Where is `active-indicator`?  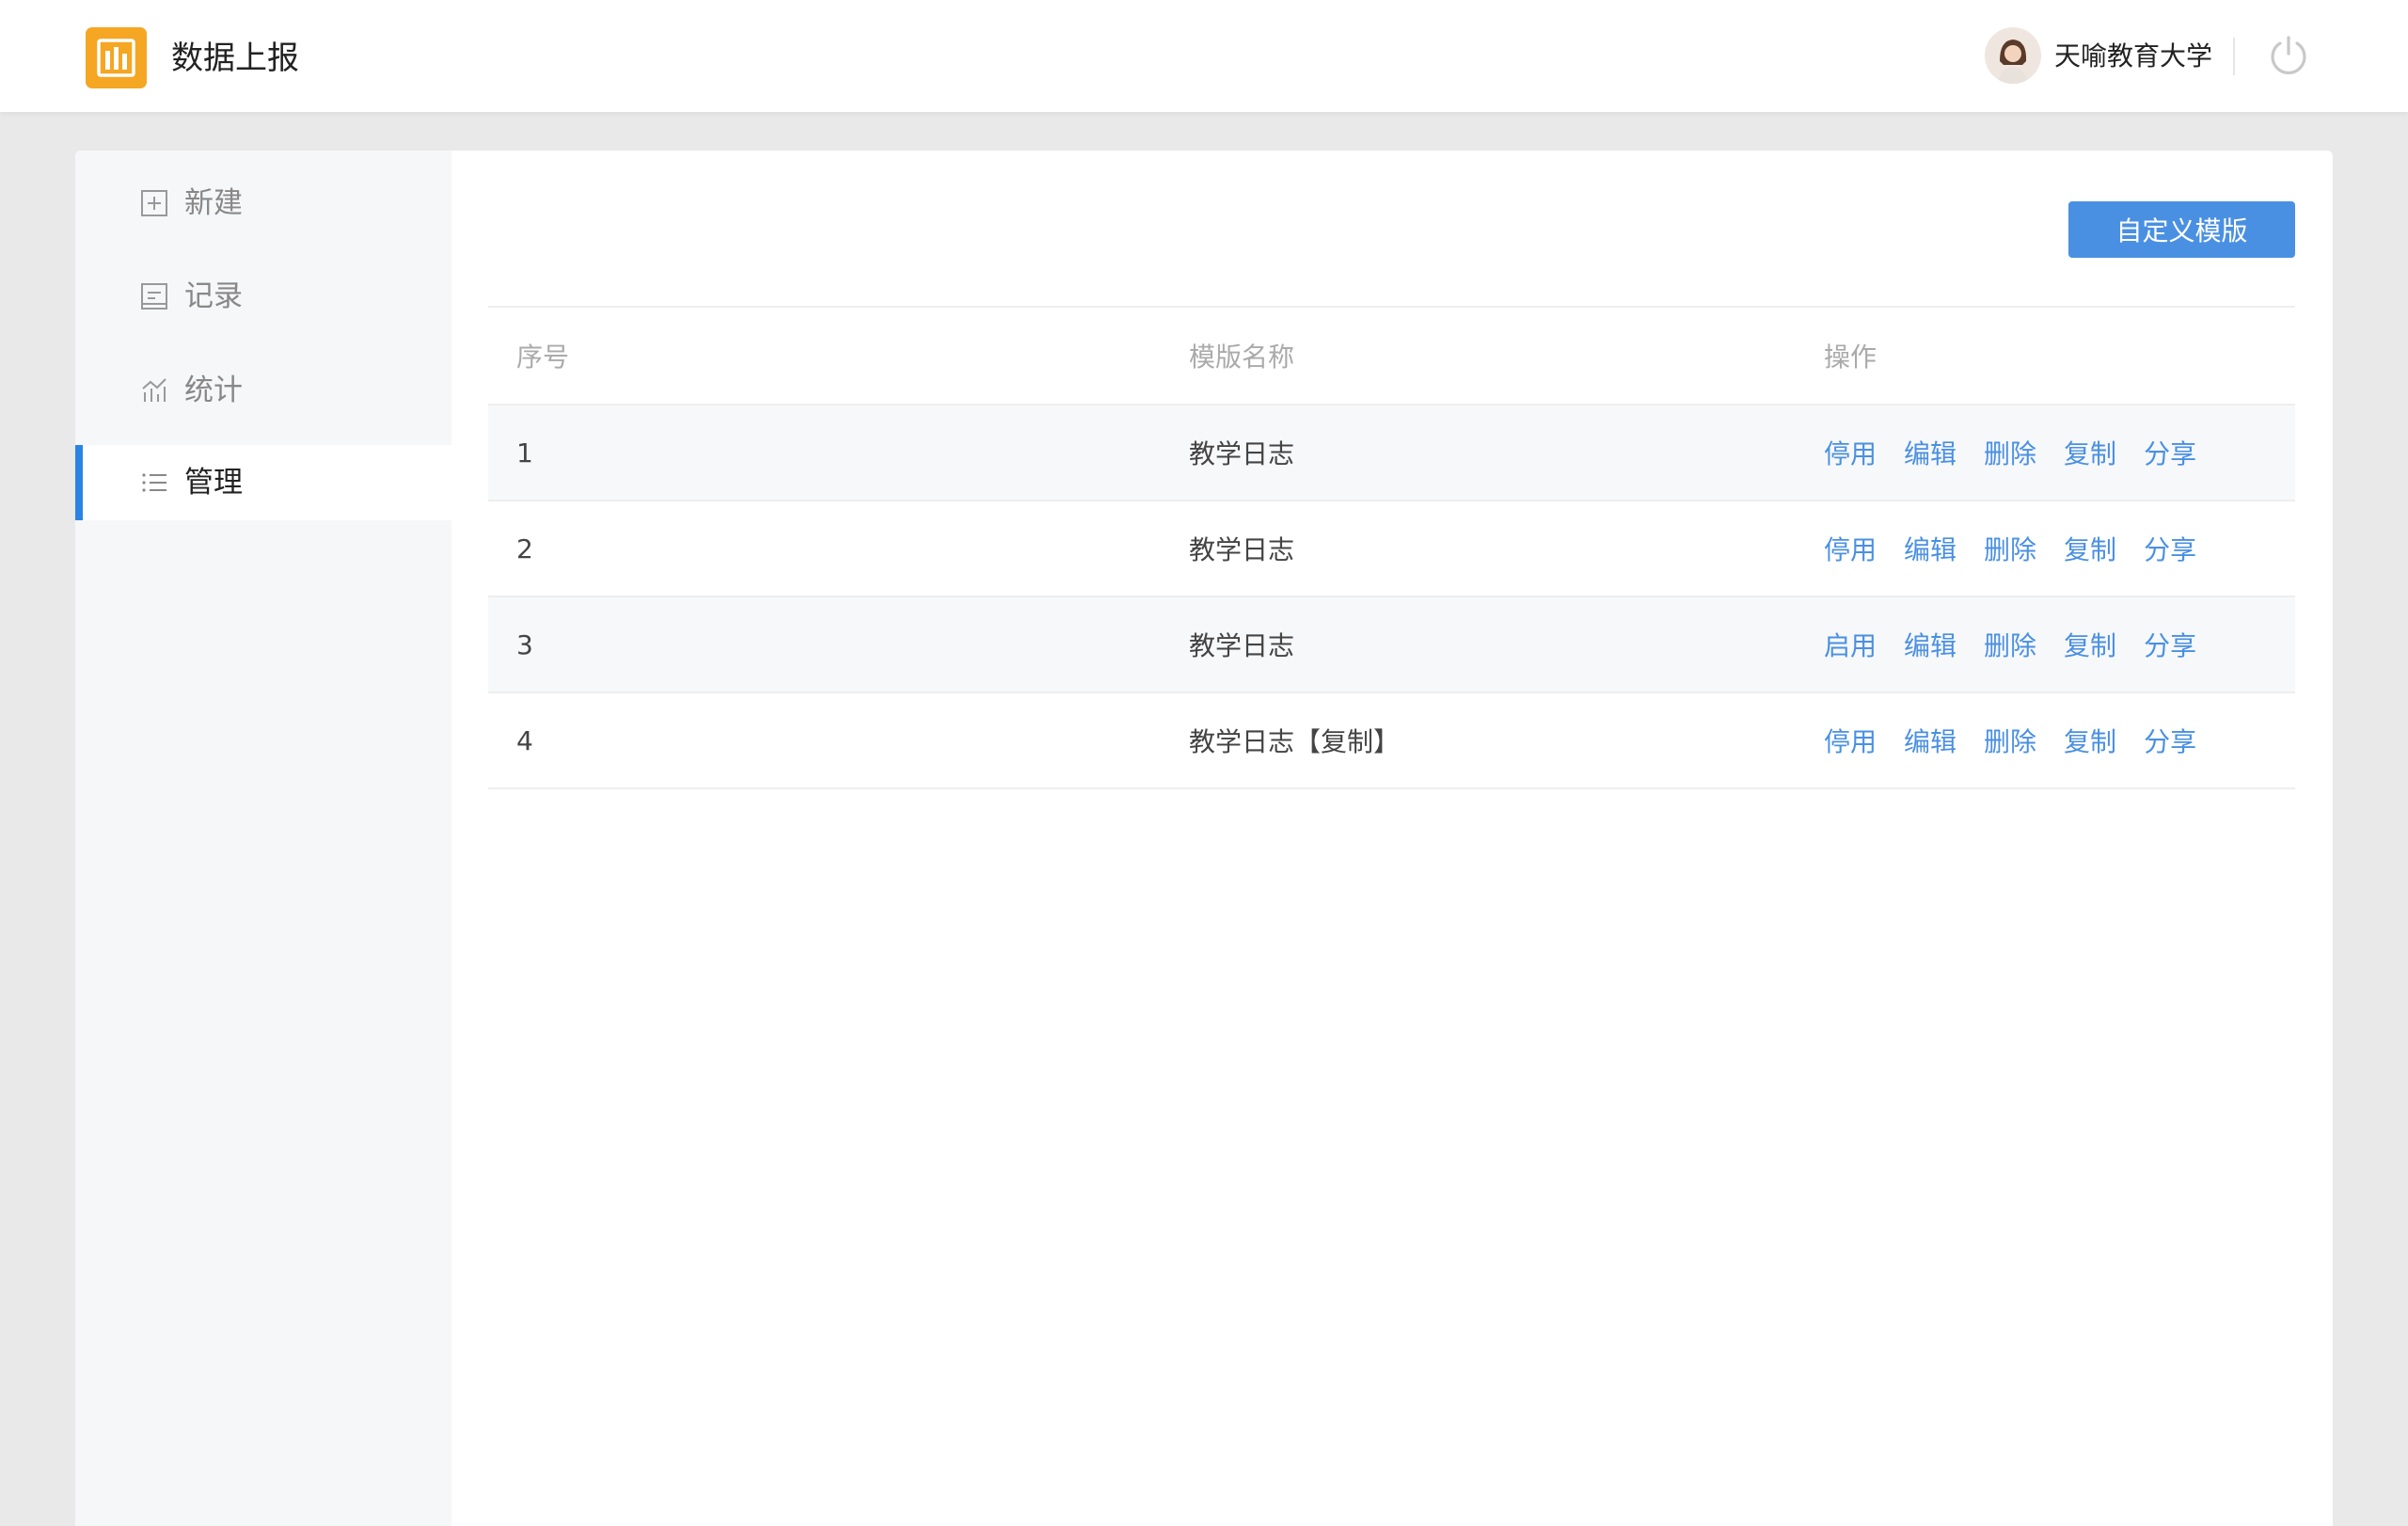
active-indicator is located at coordinates (79, 482).